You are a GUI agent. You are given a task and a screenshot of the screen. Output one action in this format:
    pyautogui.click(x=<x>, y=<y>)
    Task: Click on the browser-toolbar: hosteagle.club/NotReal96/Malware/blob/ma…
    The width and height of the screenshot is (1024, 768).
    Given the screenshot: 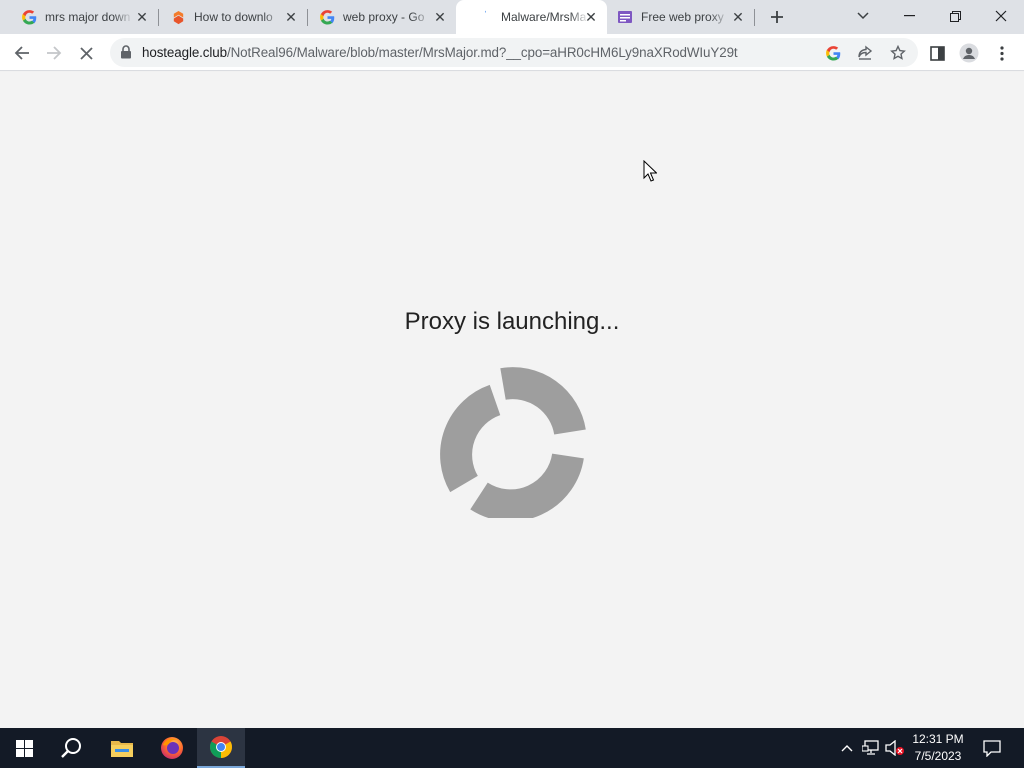 What is the action you would take?
    pyautogui.click(x=512, y=52)
    